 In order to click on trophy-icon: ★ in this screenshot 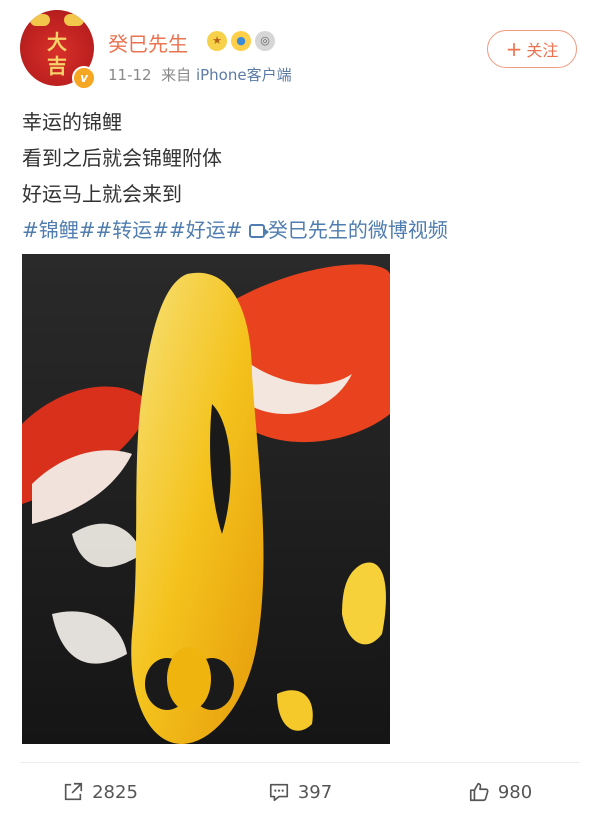, I will do `click(217, 41)`.